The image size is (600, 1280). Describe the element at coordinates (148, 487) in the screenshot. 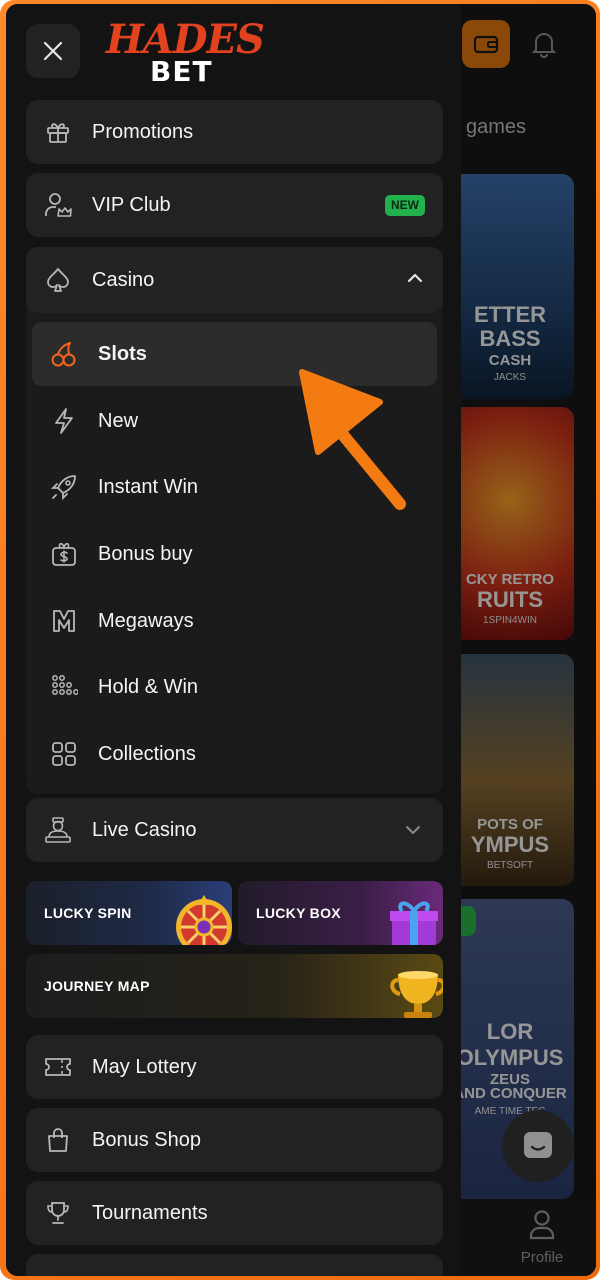

I see `submenu-item-label: Instant Win` at that location.